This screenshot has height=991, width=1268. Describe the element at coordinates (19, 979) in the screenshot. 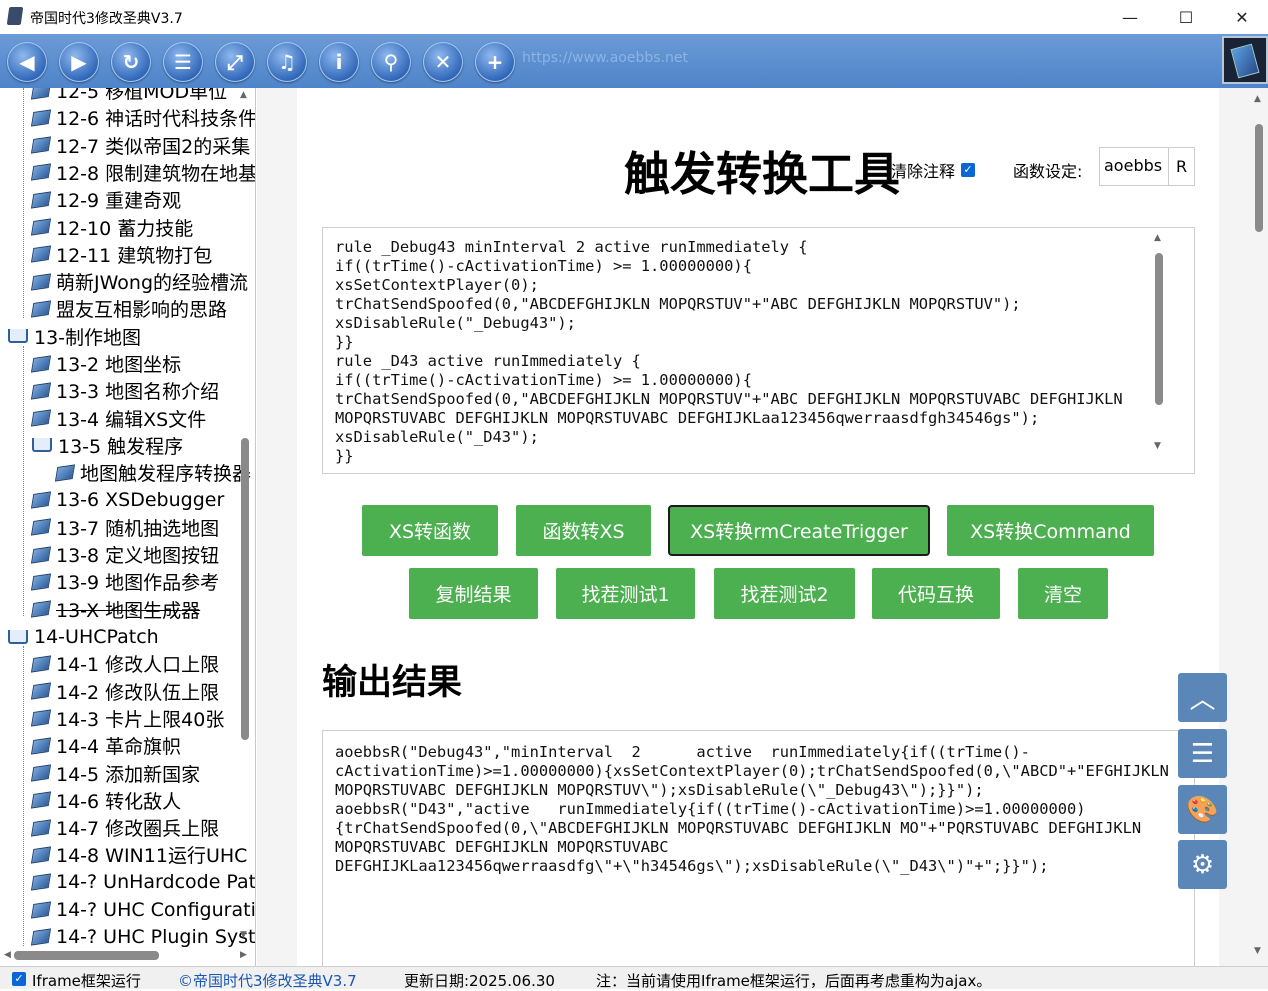

I see `iframe-mode-checkbox: ✓` at that location.